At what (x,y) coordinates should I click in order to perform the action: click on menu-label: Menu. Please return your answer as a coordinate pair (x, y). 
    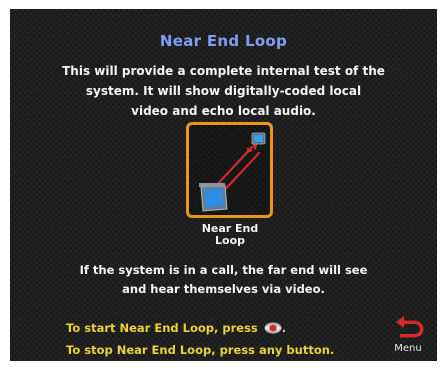
    Looking at the image, I should click on (408, 348).